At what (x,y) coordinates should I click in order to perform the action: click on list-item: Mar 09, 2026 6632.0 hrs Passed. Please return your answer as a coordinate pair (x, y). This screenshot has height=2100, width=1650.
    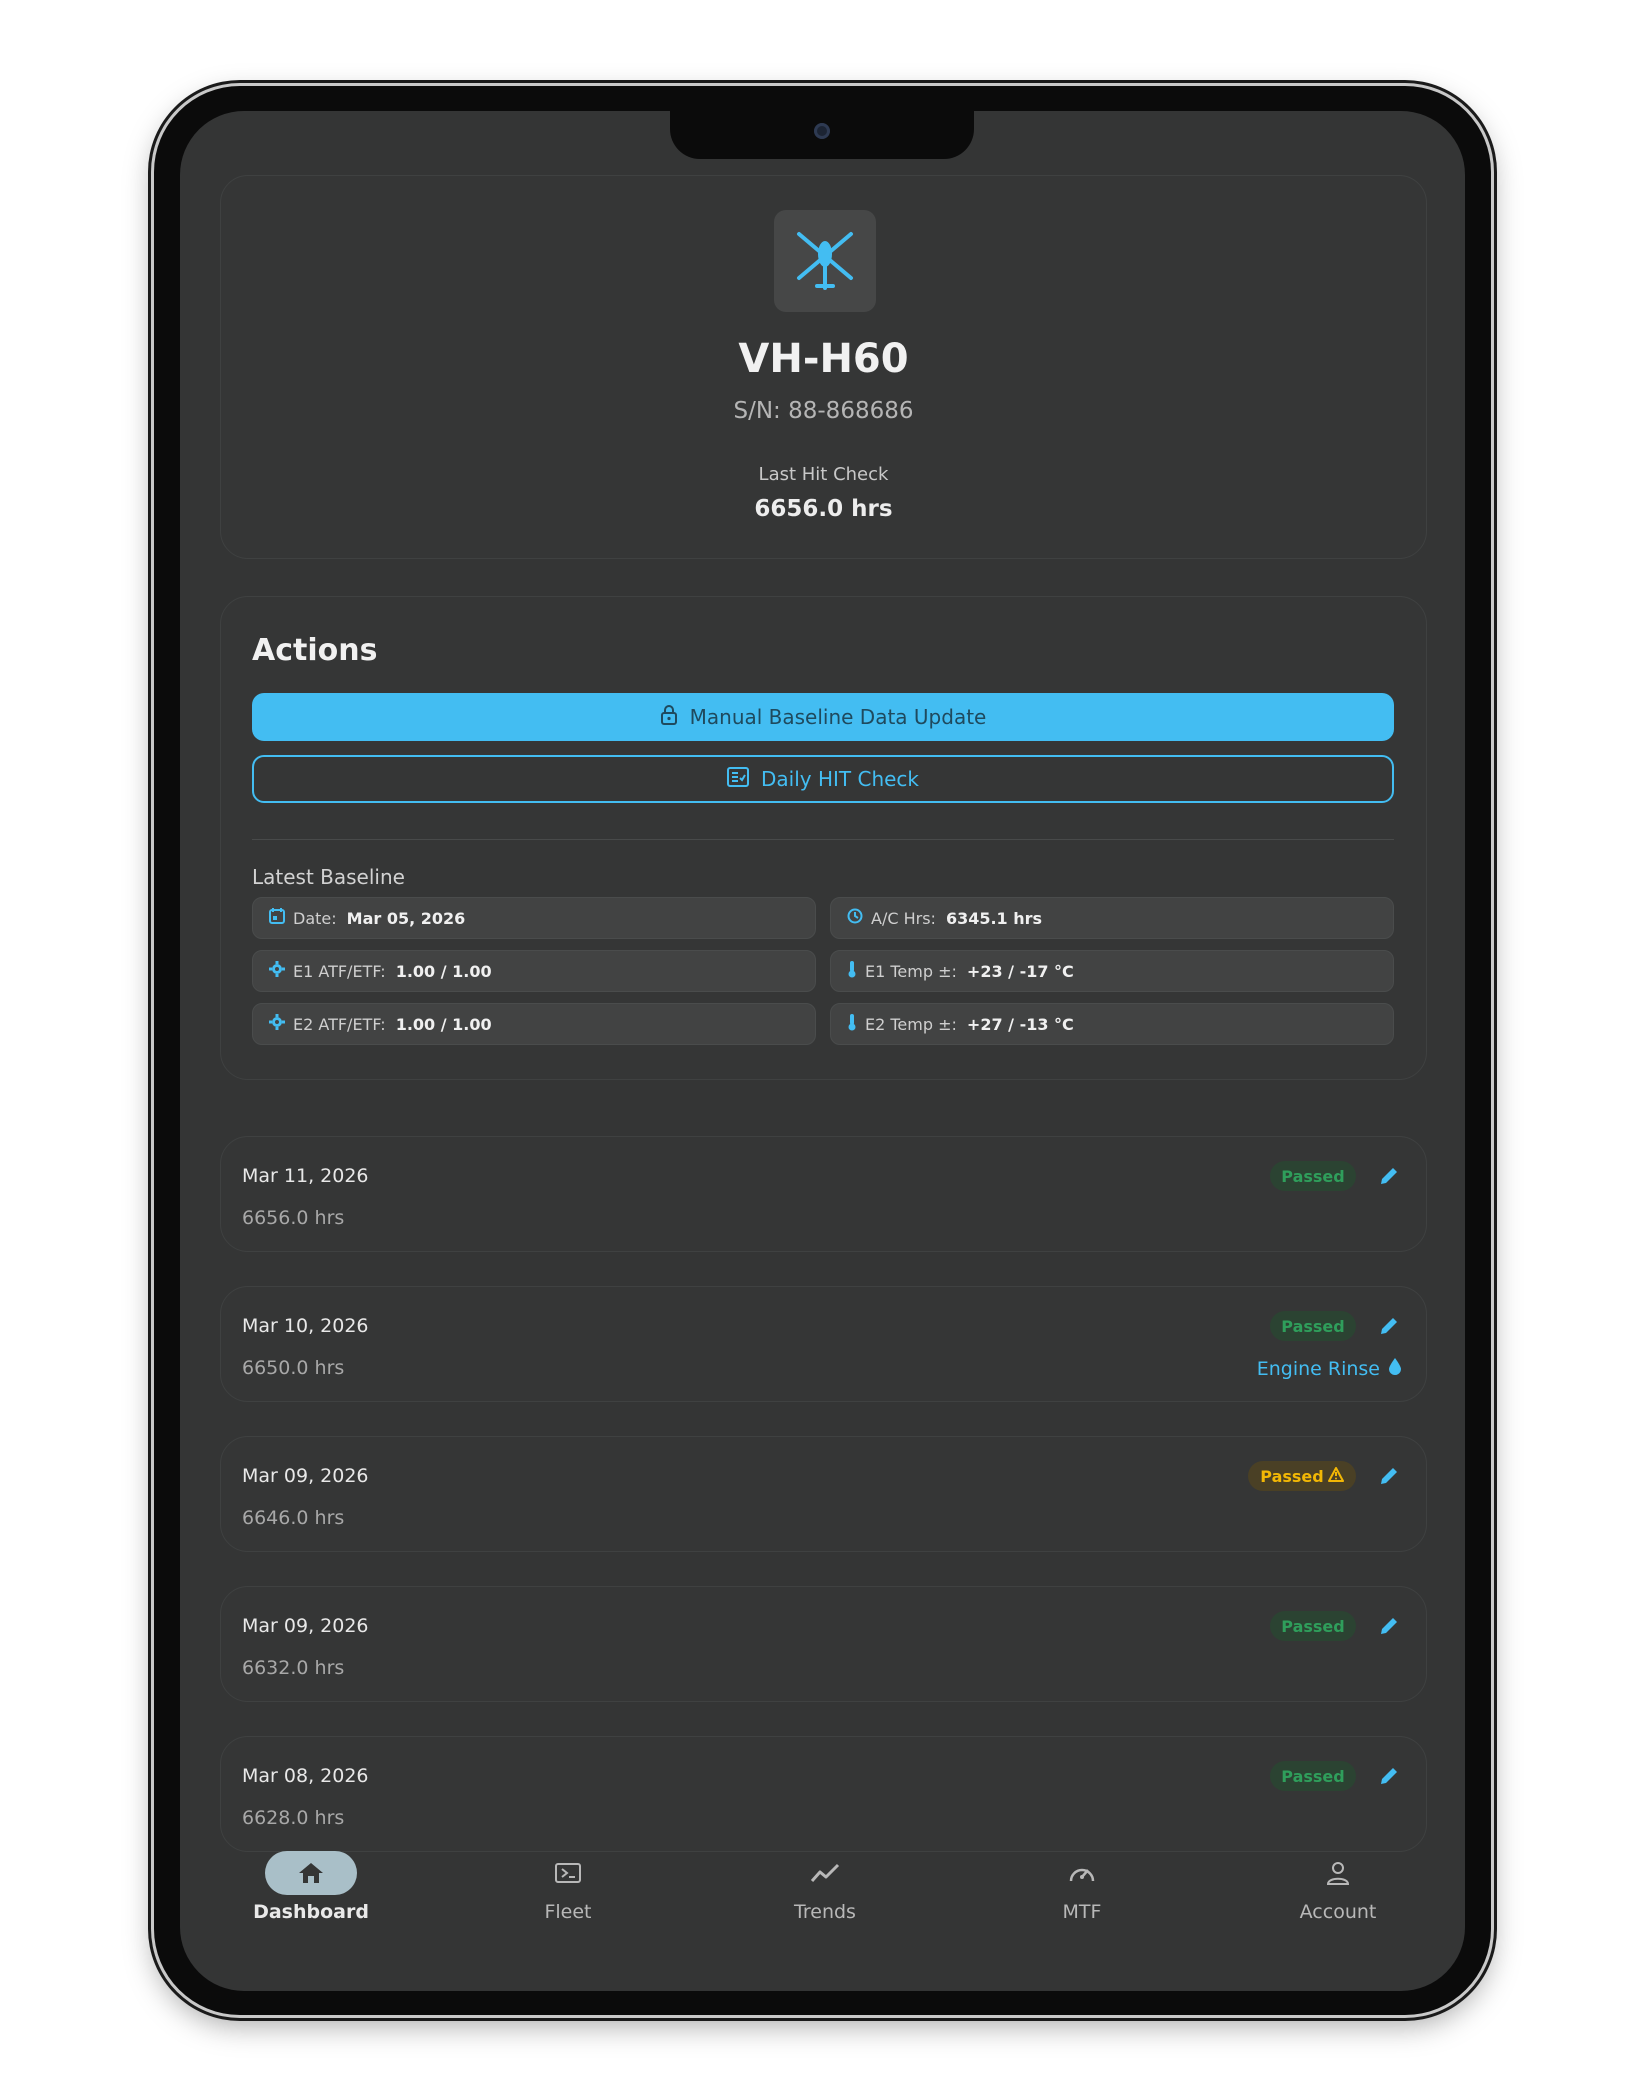
    Looking at the image, I should click on (823, 1644).